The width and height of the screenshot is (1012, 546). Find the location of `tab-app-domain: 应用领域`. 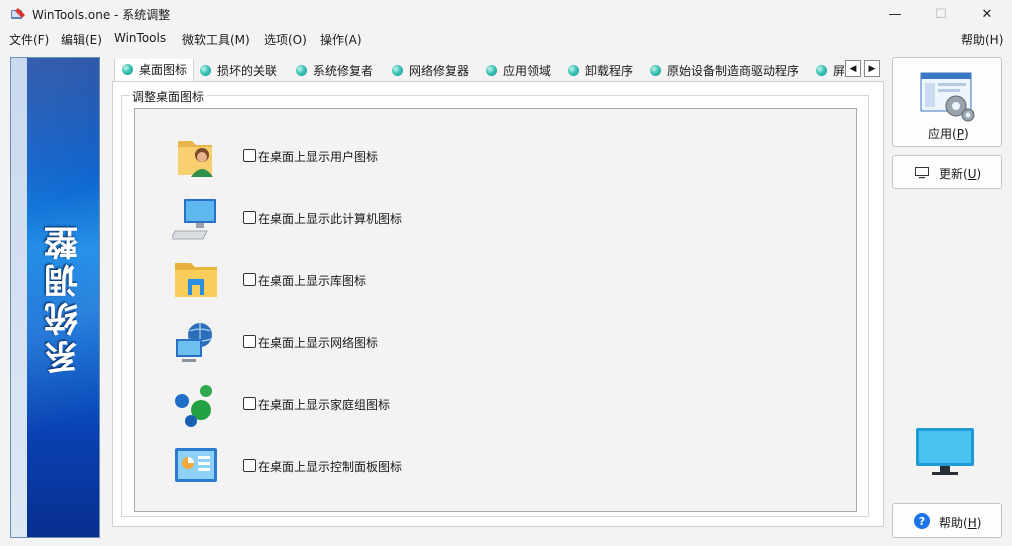

tab-app-domain: 应用领域 is located at coordinates (518, 70).